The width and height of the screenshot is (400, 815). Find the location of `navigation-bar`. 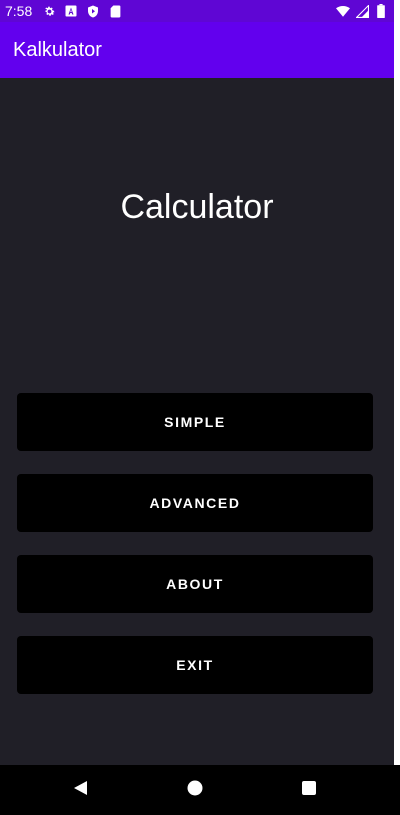

navigation-bar is located at coordinates (200, 790).